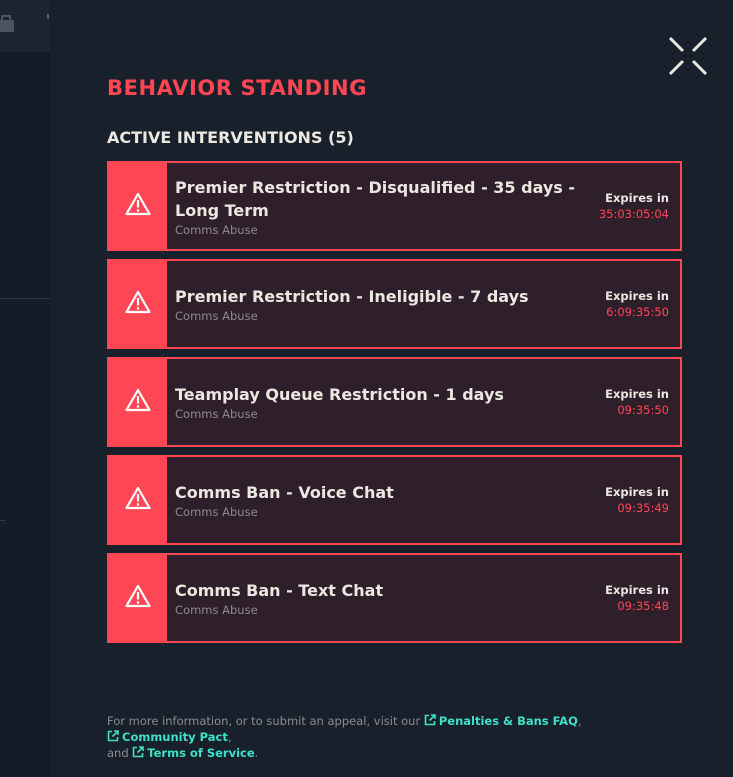  I want to click on background-tab, so click(25, 26).